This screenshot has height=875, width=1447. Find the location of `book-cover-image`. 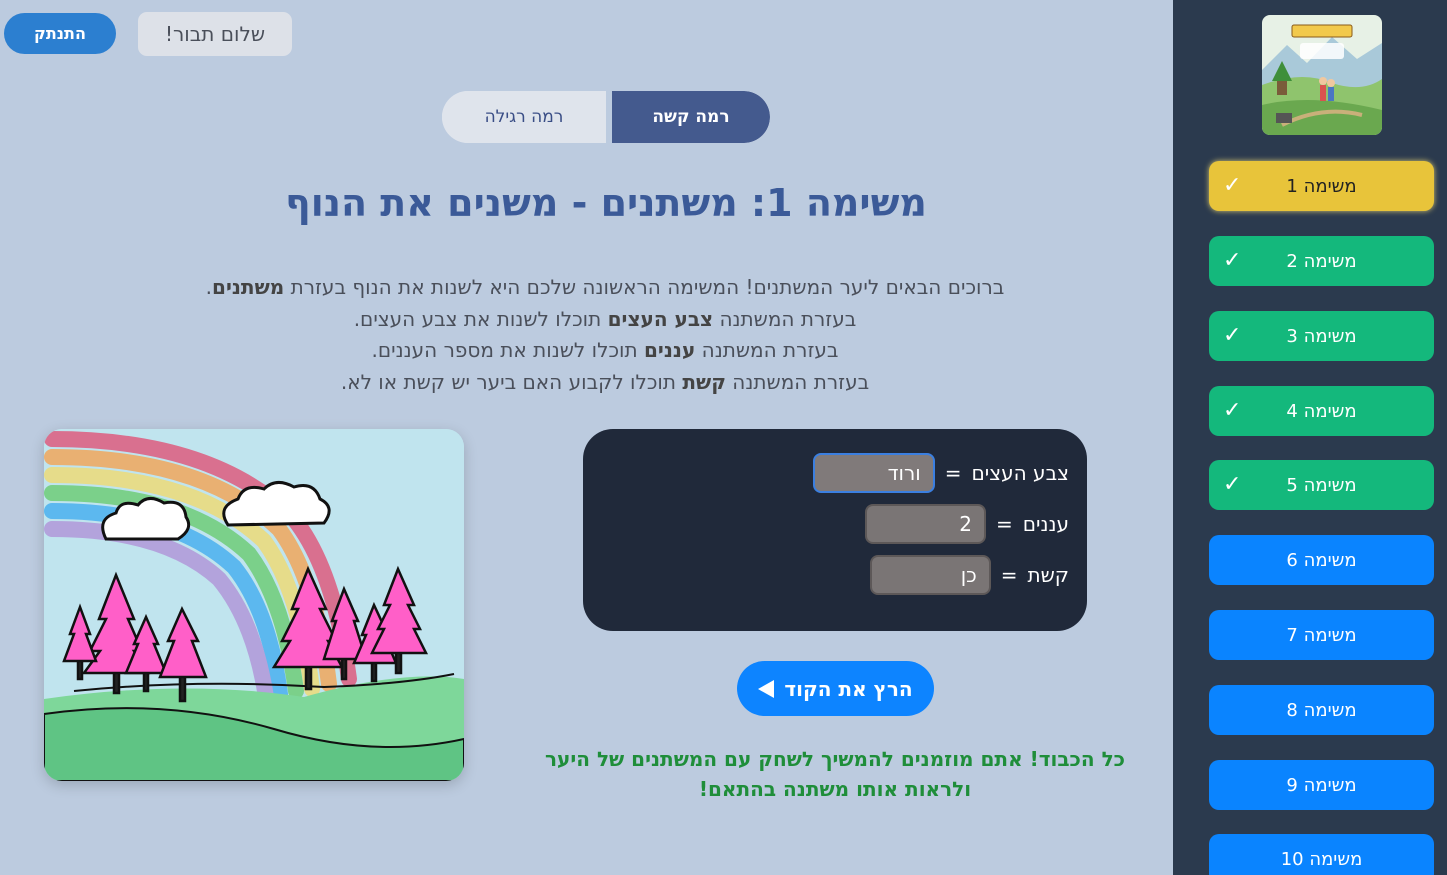

book-cover-image is located at coordinates (1322, 75).